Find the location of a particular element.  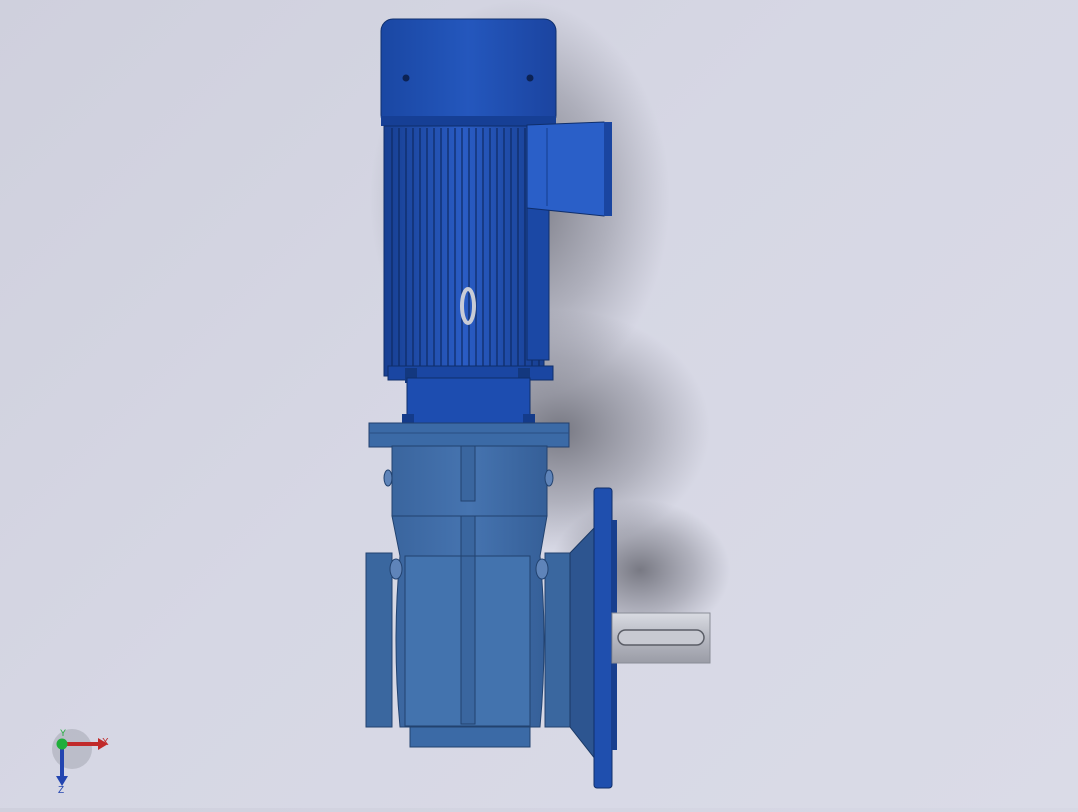

gearbox-housing is located at coordinates (468, 585).